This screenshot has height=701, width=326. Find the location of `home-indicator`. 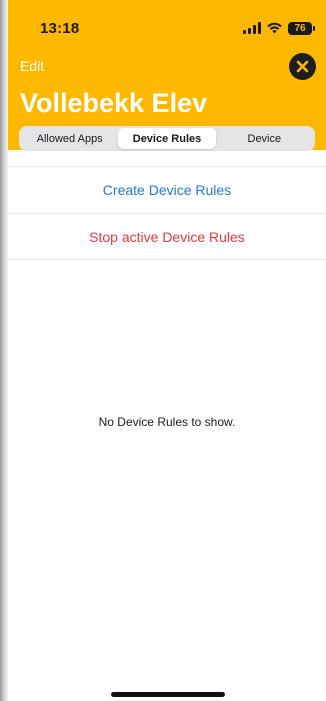

home-indicator is located at coordinates (168, 694).